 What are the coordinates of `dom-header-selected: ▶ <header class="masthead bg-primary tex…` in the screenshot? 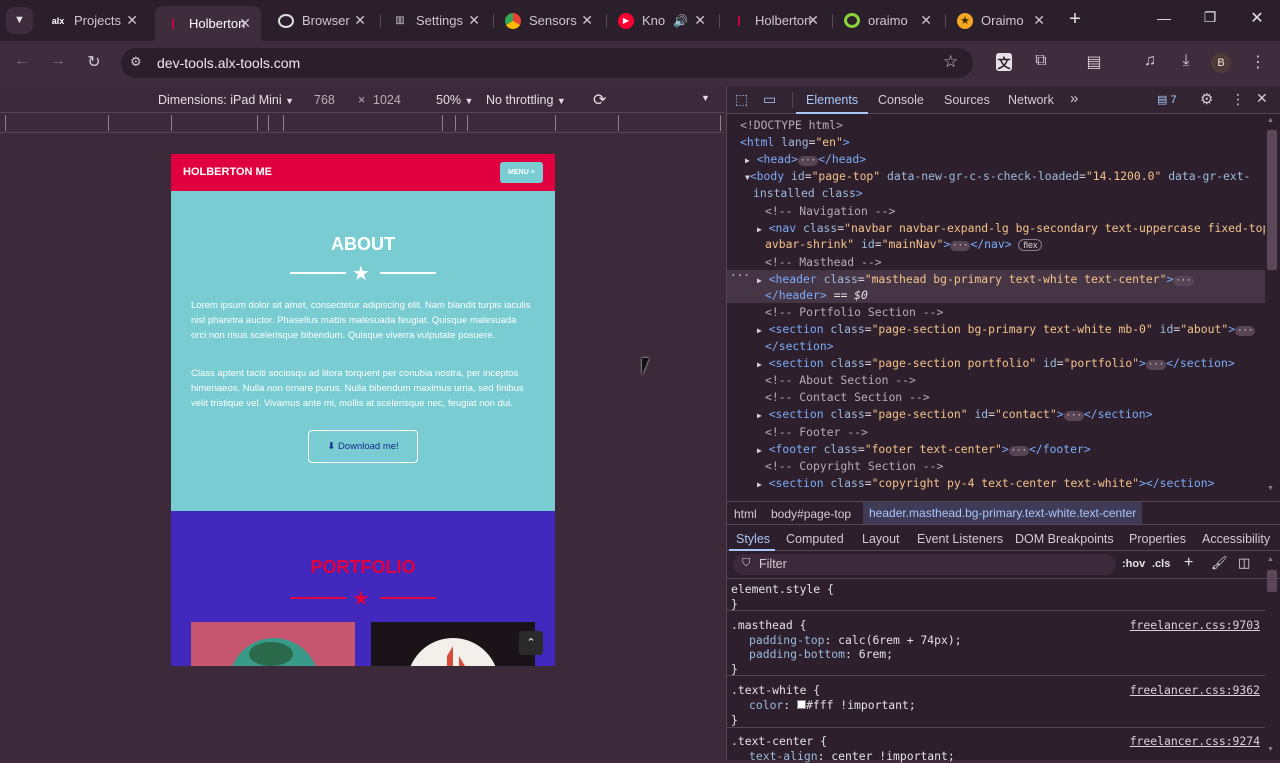 It's located at (975, 279).